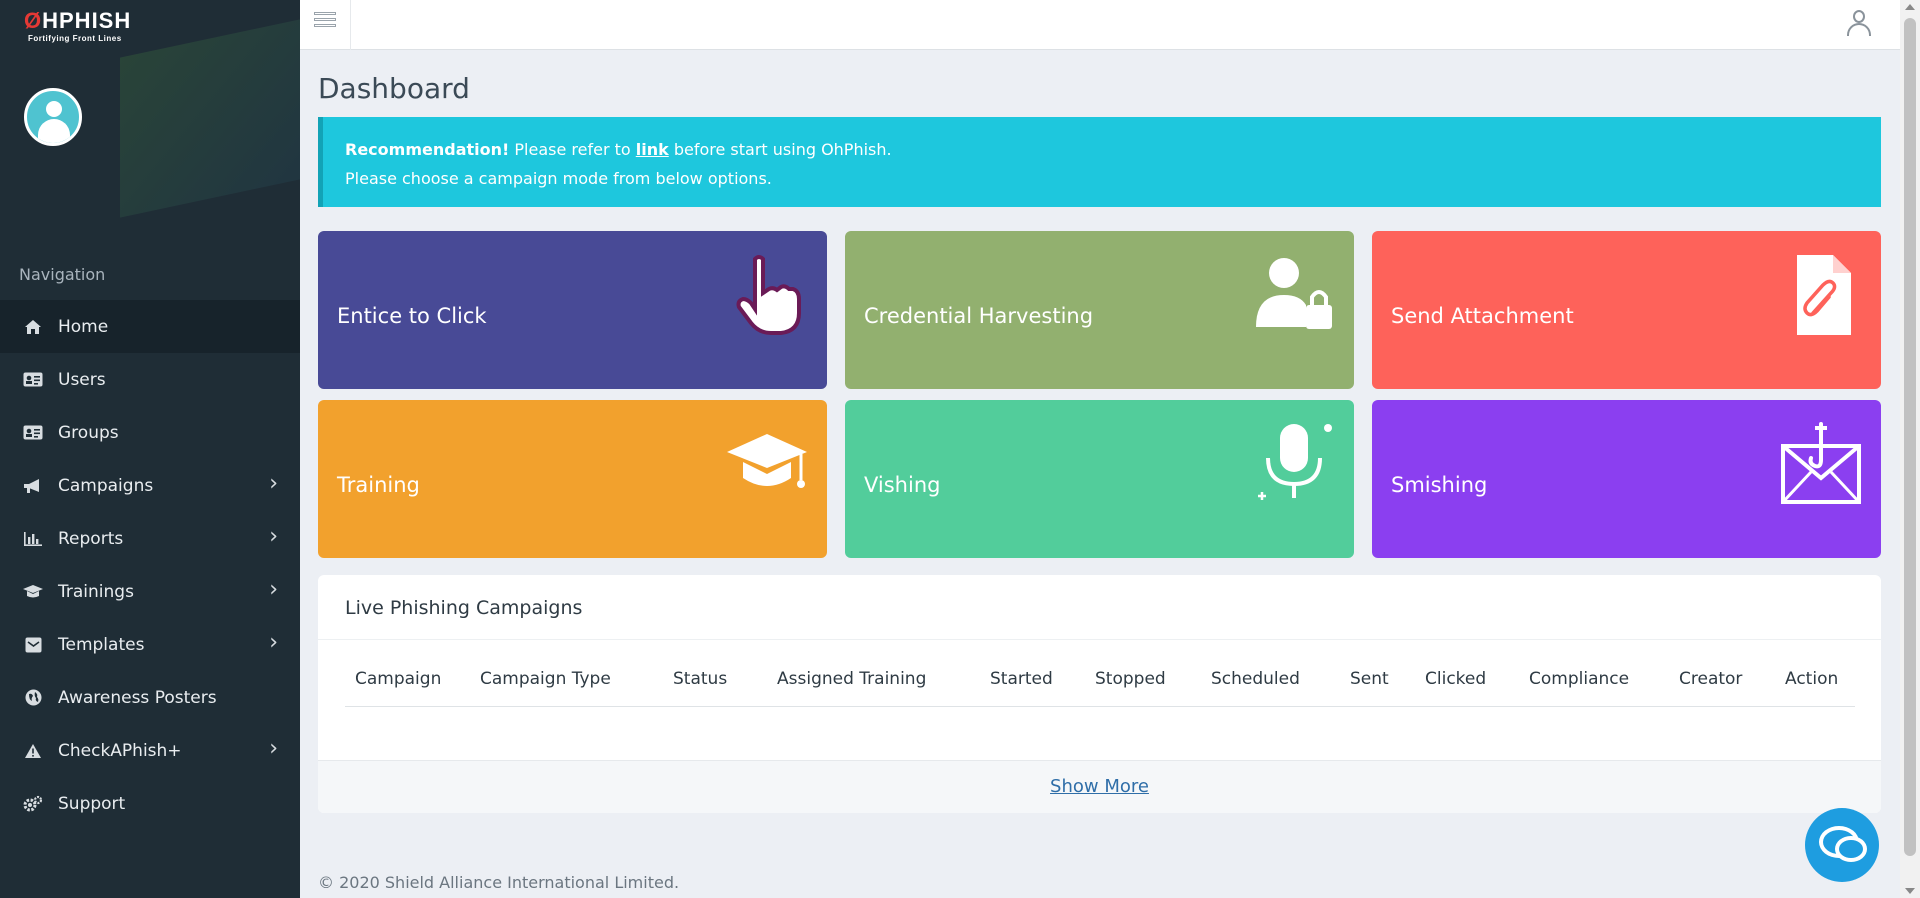 The image size is (1920, 898). Describe the element at coordinates (53, 117) in the screenshot. I see `avatar` at that location.